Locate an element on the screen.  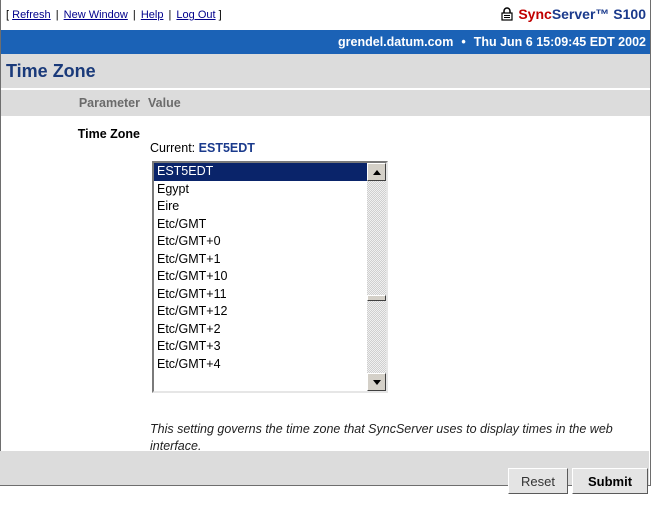
host-name: grendel.datum.com is located at coordinates (396, 42).